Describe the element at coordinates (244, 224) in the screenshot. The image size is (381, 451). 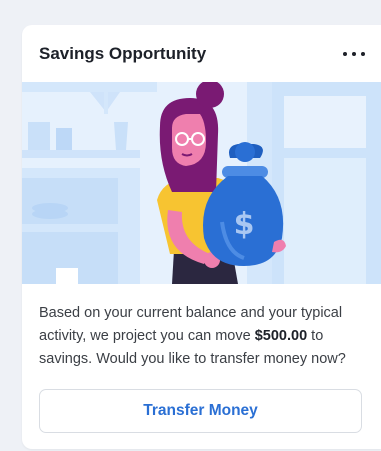
I see `dollar-sign-icon: $` at that location.